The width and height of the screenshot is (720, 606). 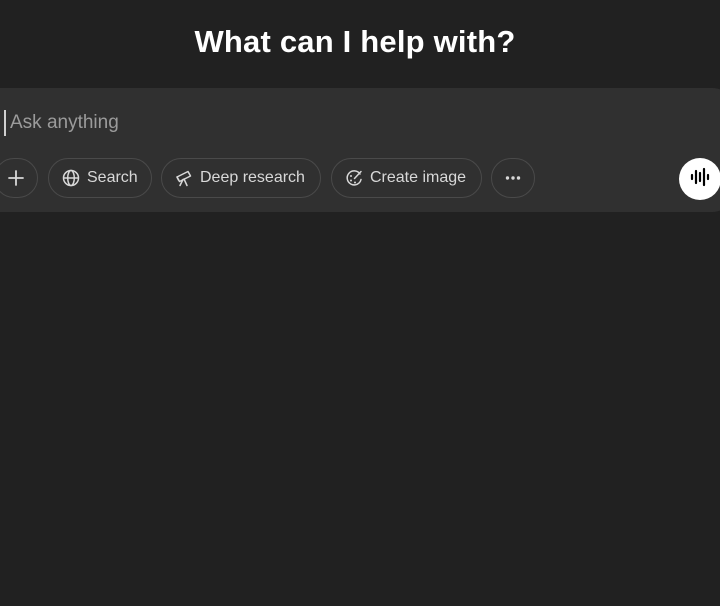 What do you see at coordinates (252, 177) in the screenshot?
I see `deep-research-label: Deep research` at bounding box center [252, 177].